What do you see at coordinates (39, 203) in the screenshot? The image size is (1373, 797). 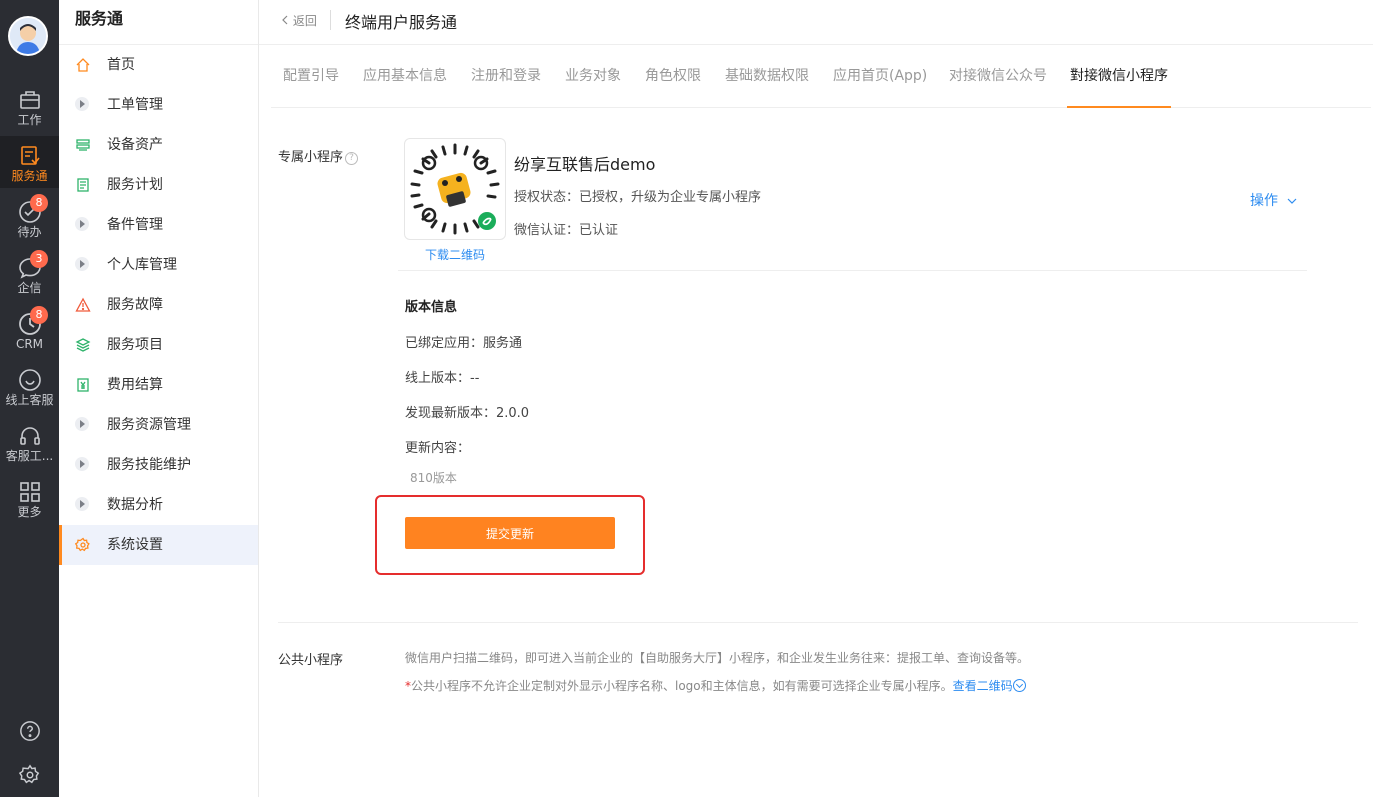 I see `todo-badge: 8` at bounding box center [39, 203].